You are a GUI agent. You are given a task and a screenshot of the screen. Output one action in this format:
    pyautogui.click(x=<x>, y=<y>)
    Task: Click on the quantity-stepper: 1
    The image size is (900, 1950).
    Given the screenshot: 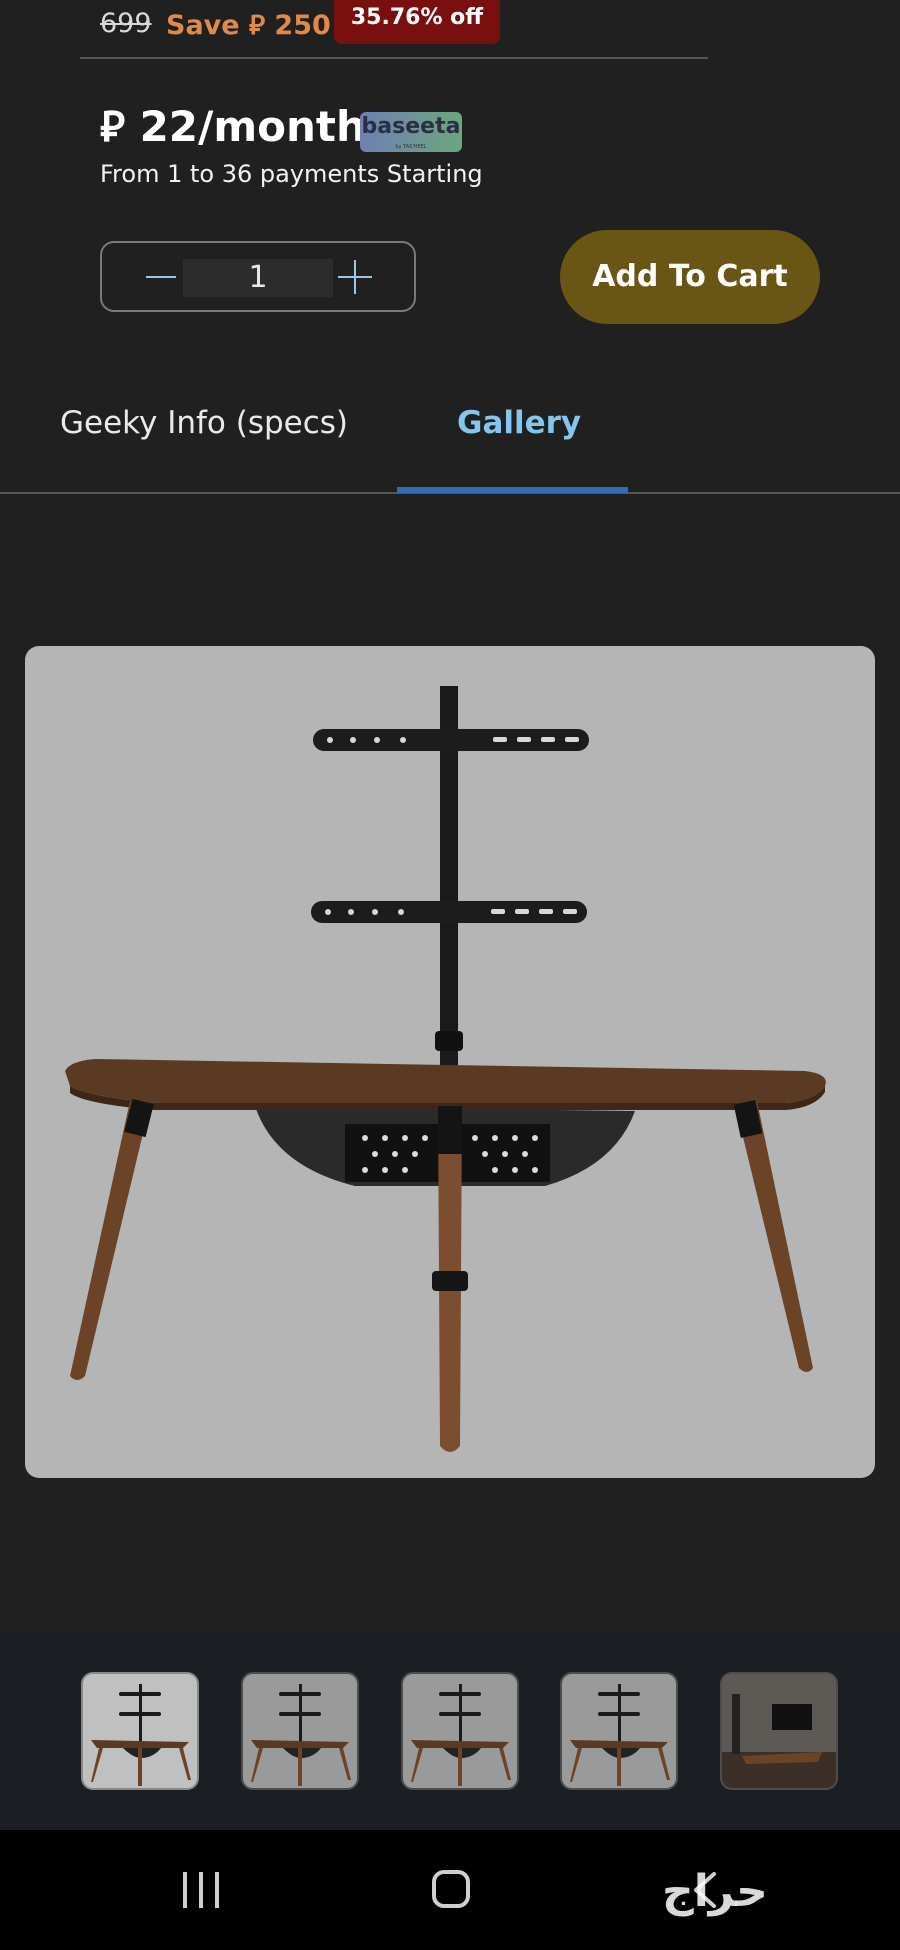 What is the action you would take?
    pyautogui.click(x=258, y=276)
    